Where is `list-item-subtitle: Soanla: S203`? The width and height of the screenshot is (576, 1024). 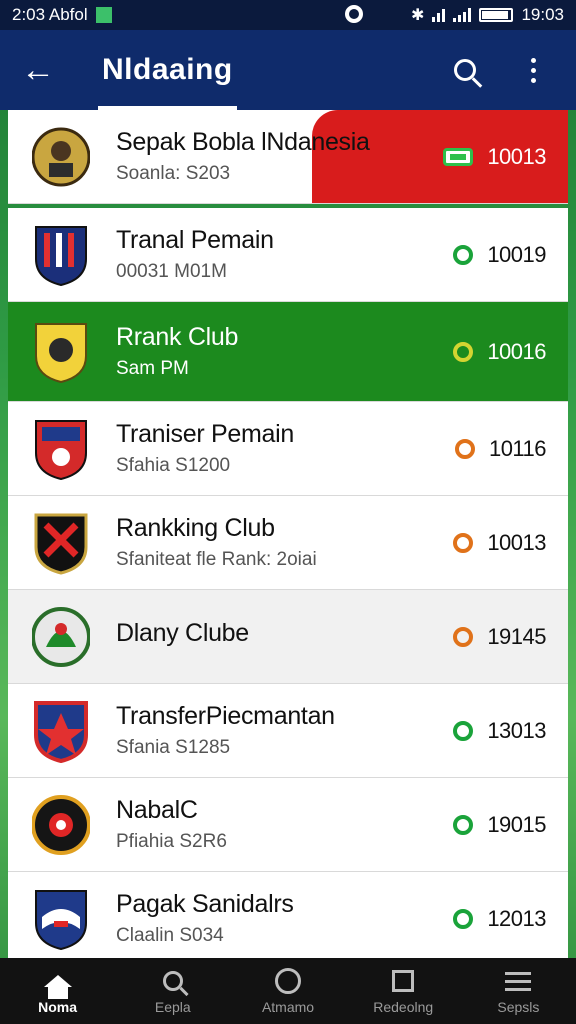
list-item-subtitle: Soanla: S203 is located at coordinates (173, 173).